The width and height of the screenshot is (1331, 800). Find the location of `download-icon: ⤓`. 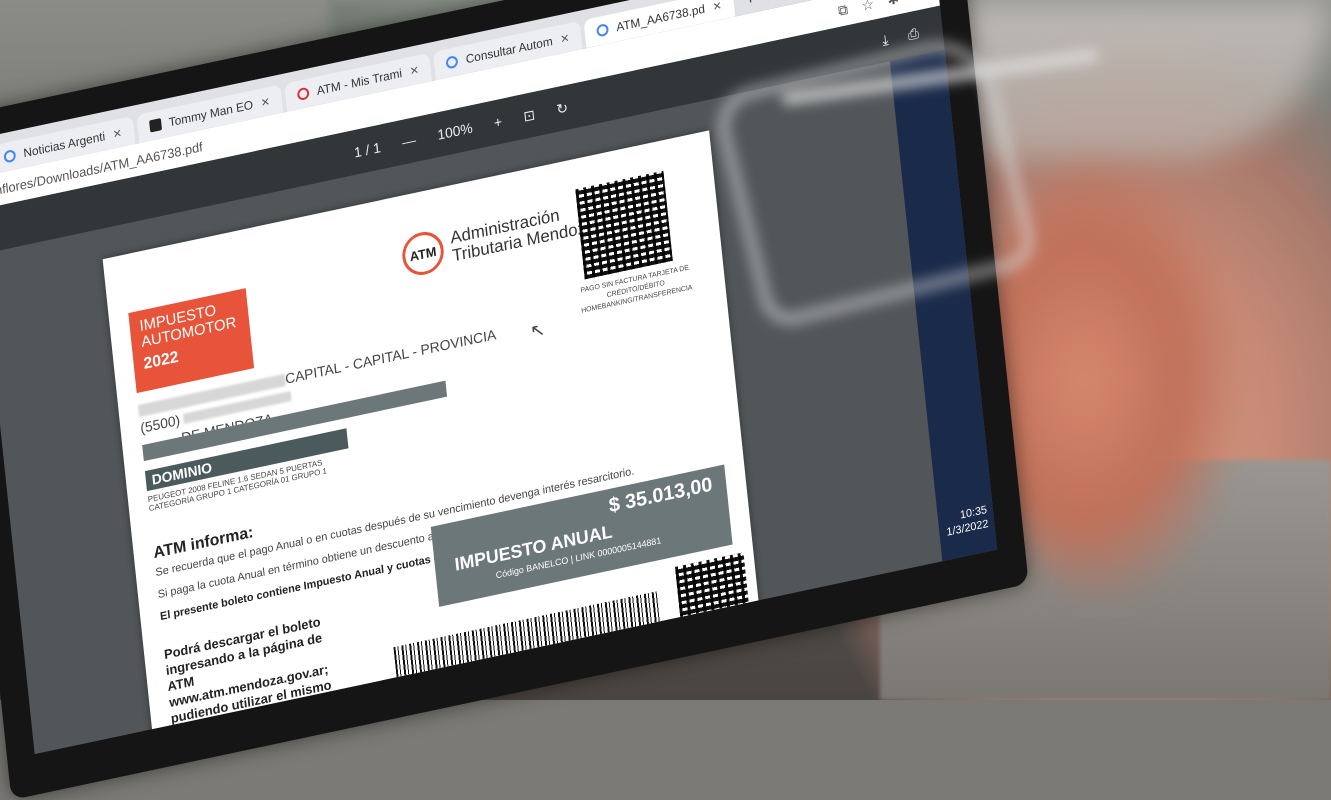

download-icon: ⤓ is located at coordinates (885, 40).